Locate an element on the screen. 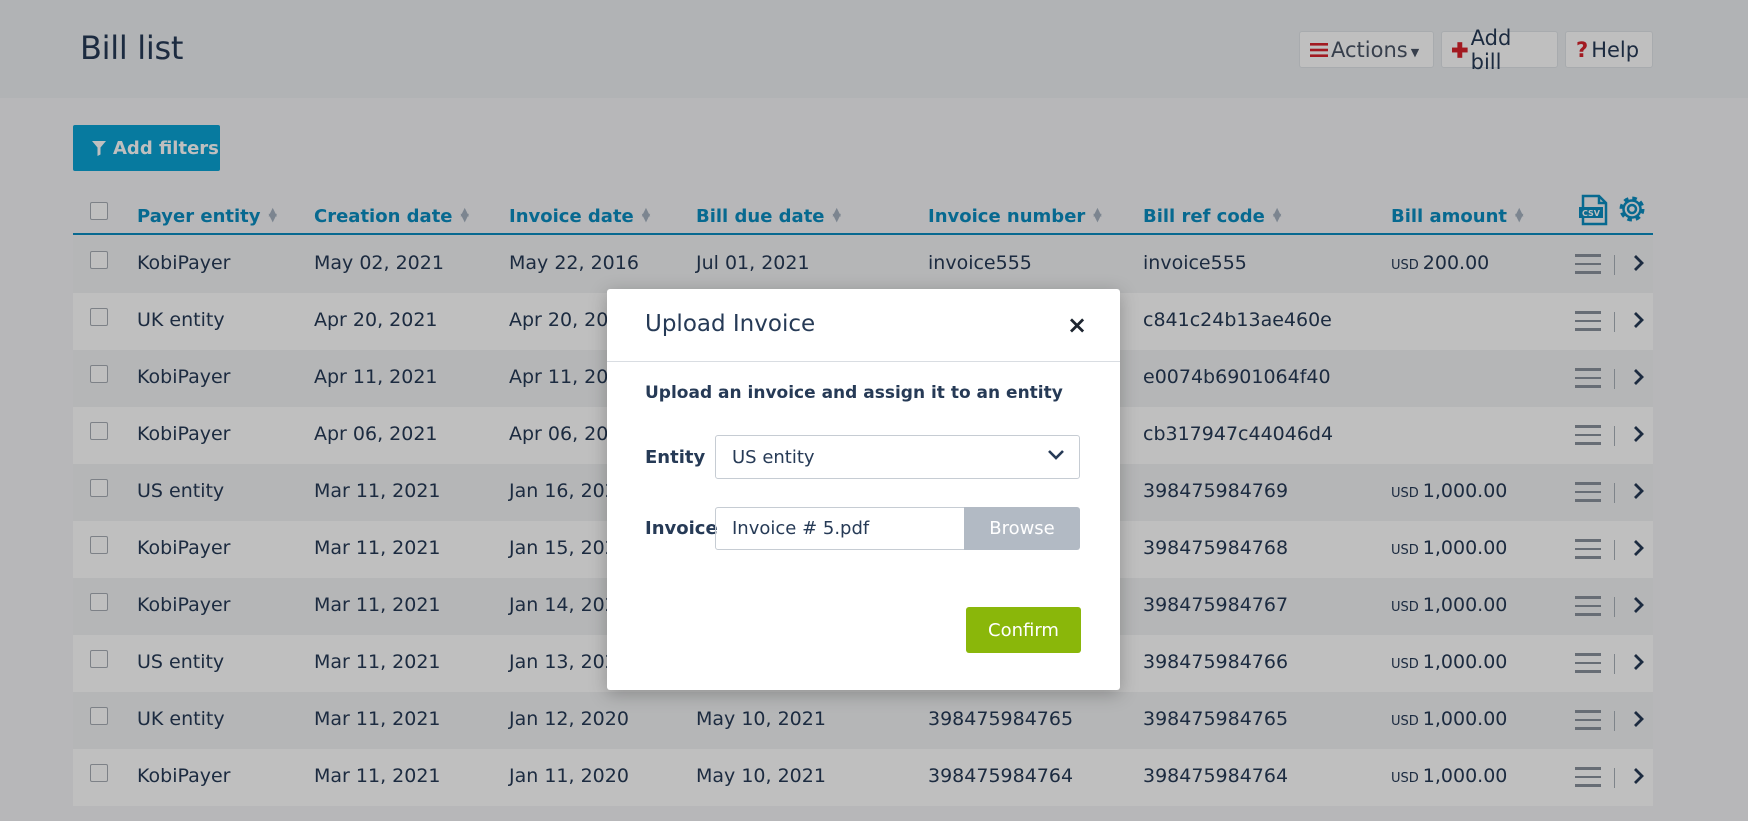 This screenshot has width=1748, height=821. invoice-file-field: Invoice # 5.pdf is located at coordinates (840, 528).